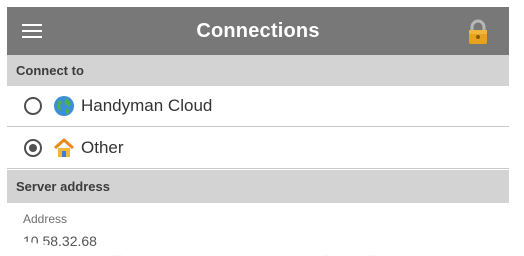 The width and height of the screenshot is (524, 256). What do you see at coordinates (33, 106) in the screenshot?
I see `handyman-cloud-radio` at bounding box center [33, 106].